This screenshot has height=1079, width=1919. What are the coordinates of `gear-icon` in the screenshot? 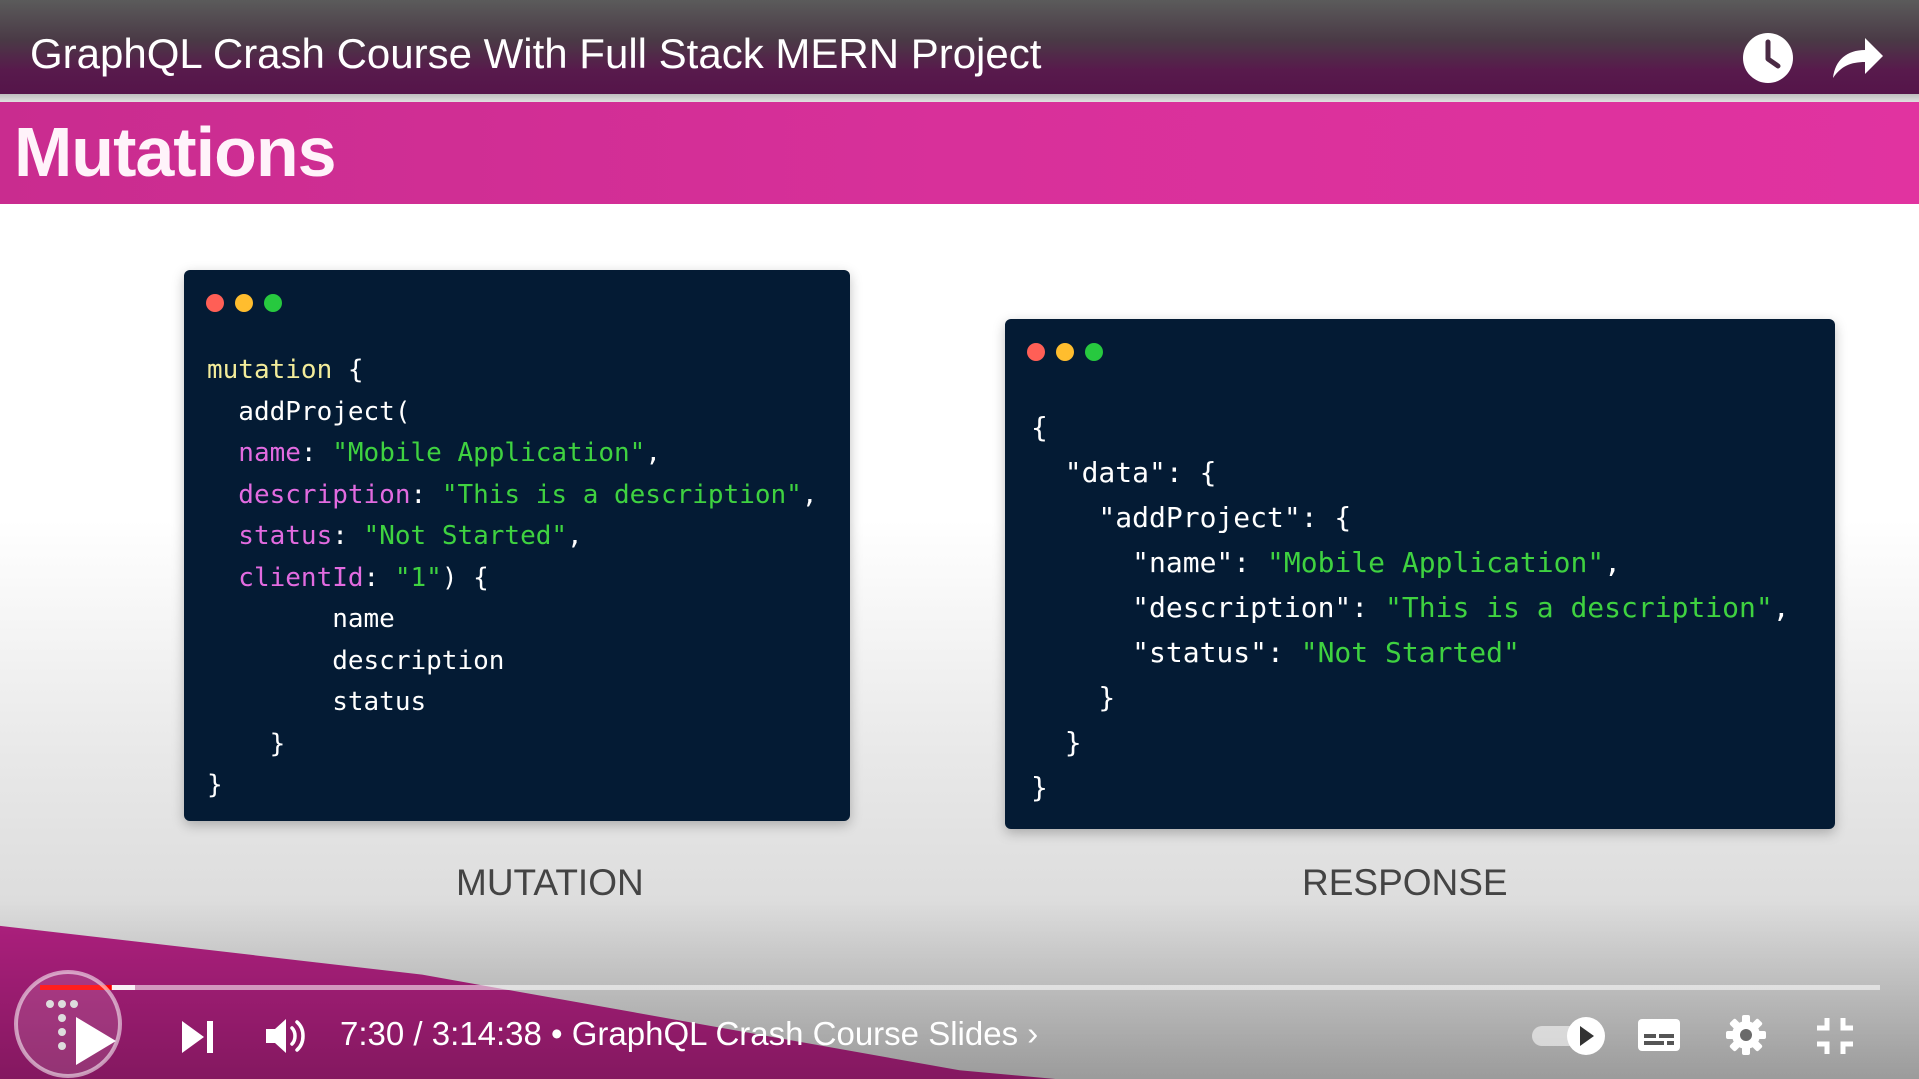 It's located at (1746, 1035).